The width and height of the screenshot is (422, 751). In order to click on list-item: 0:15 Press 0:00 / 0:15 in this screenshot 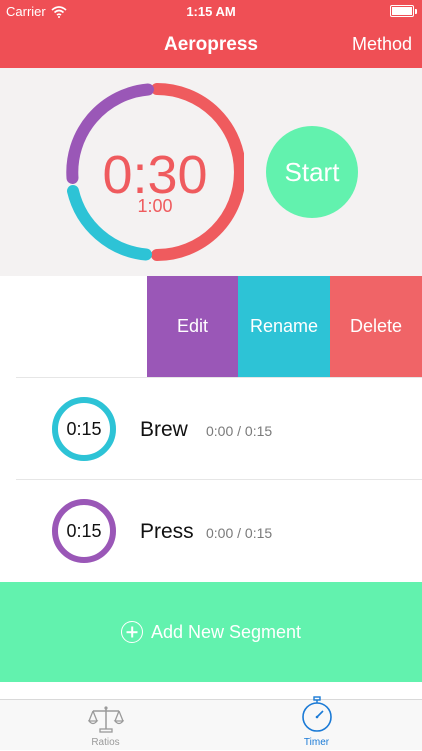, I will do `click(219, 530)`.